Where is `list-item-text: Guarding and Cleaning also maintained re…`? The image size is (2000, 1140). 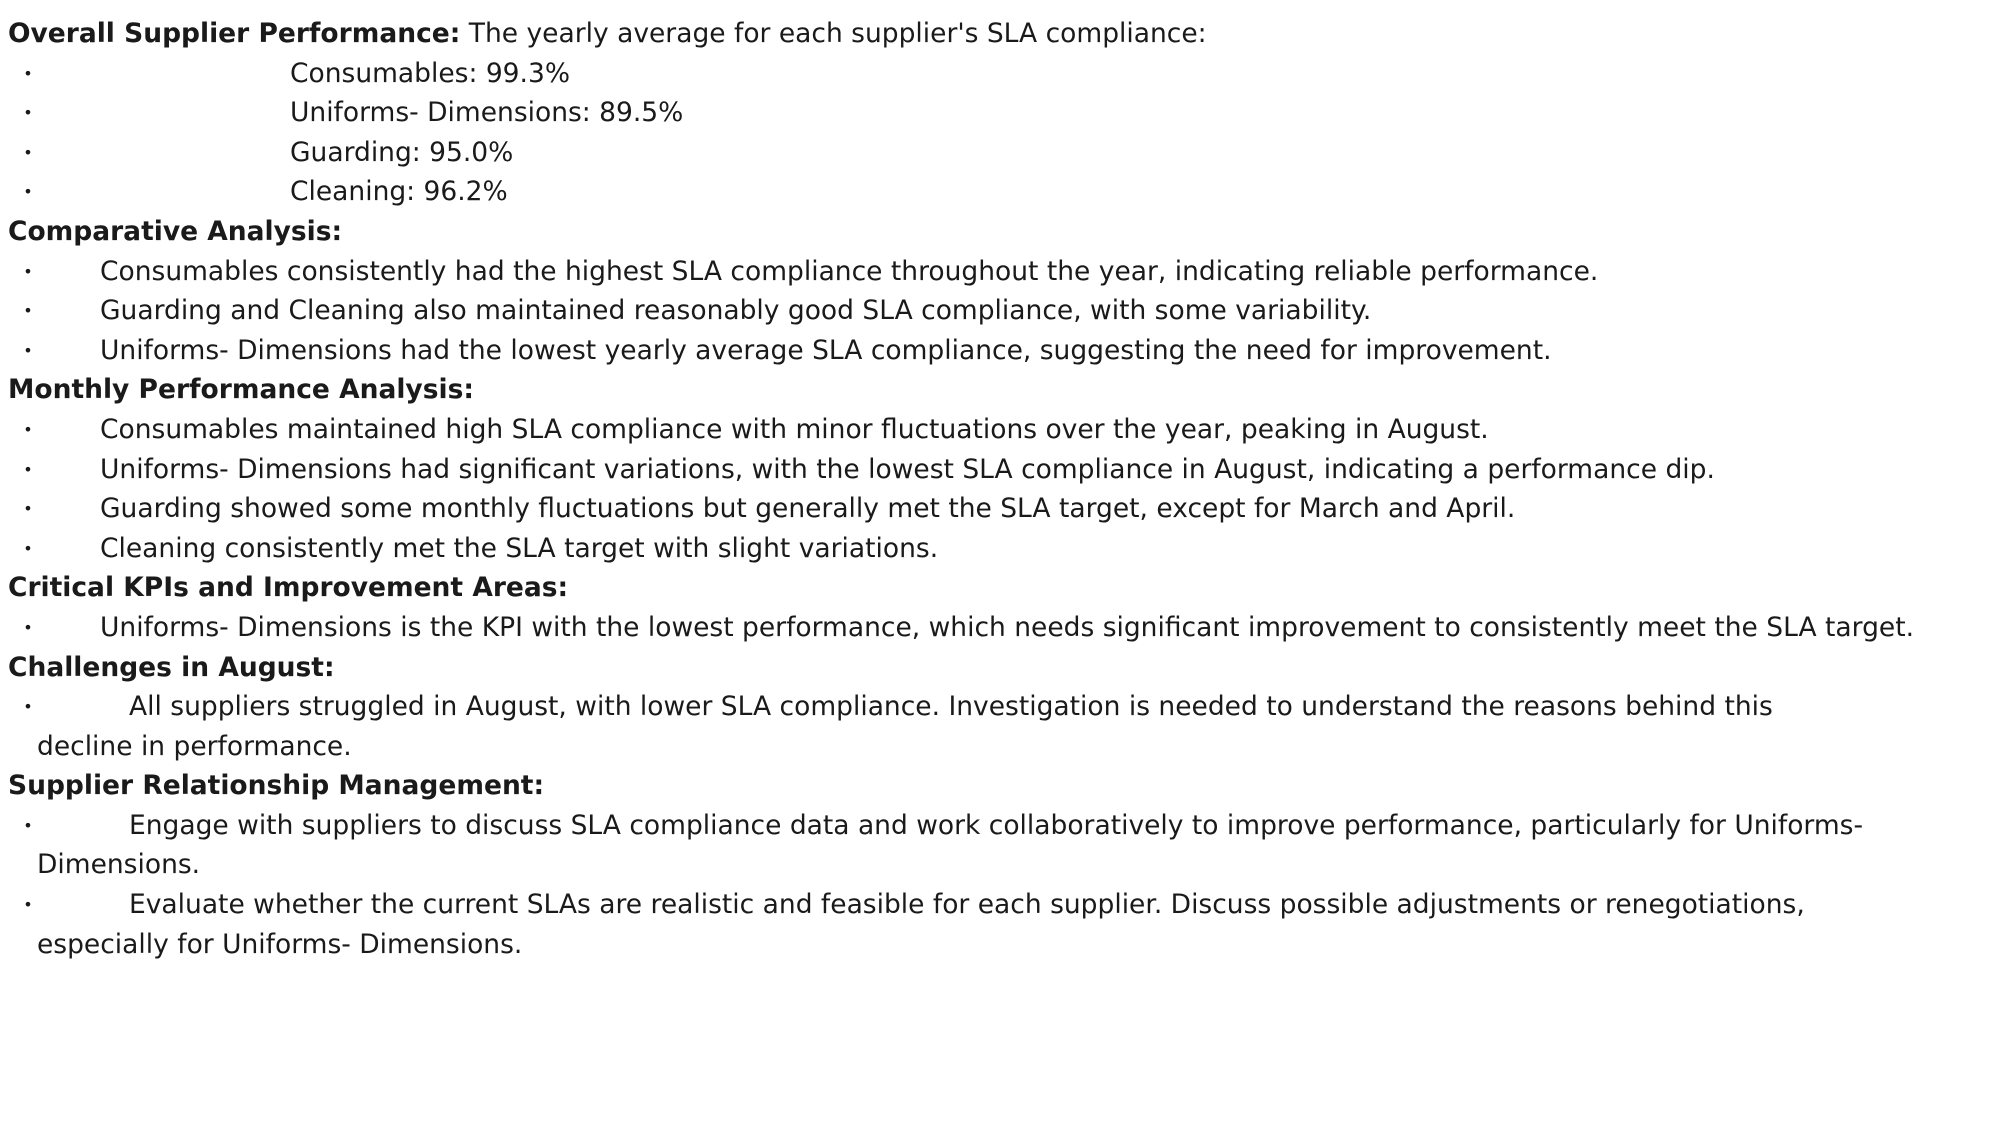
list-item-text: Guarding and Cleaning also maintained re… is located at coordinates (736, 311).